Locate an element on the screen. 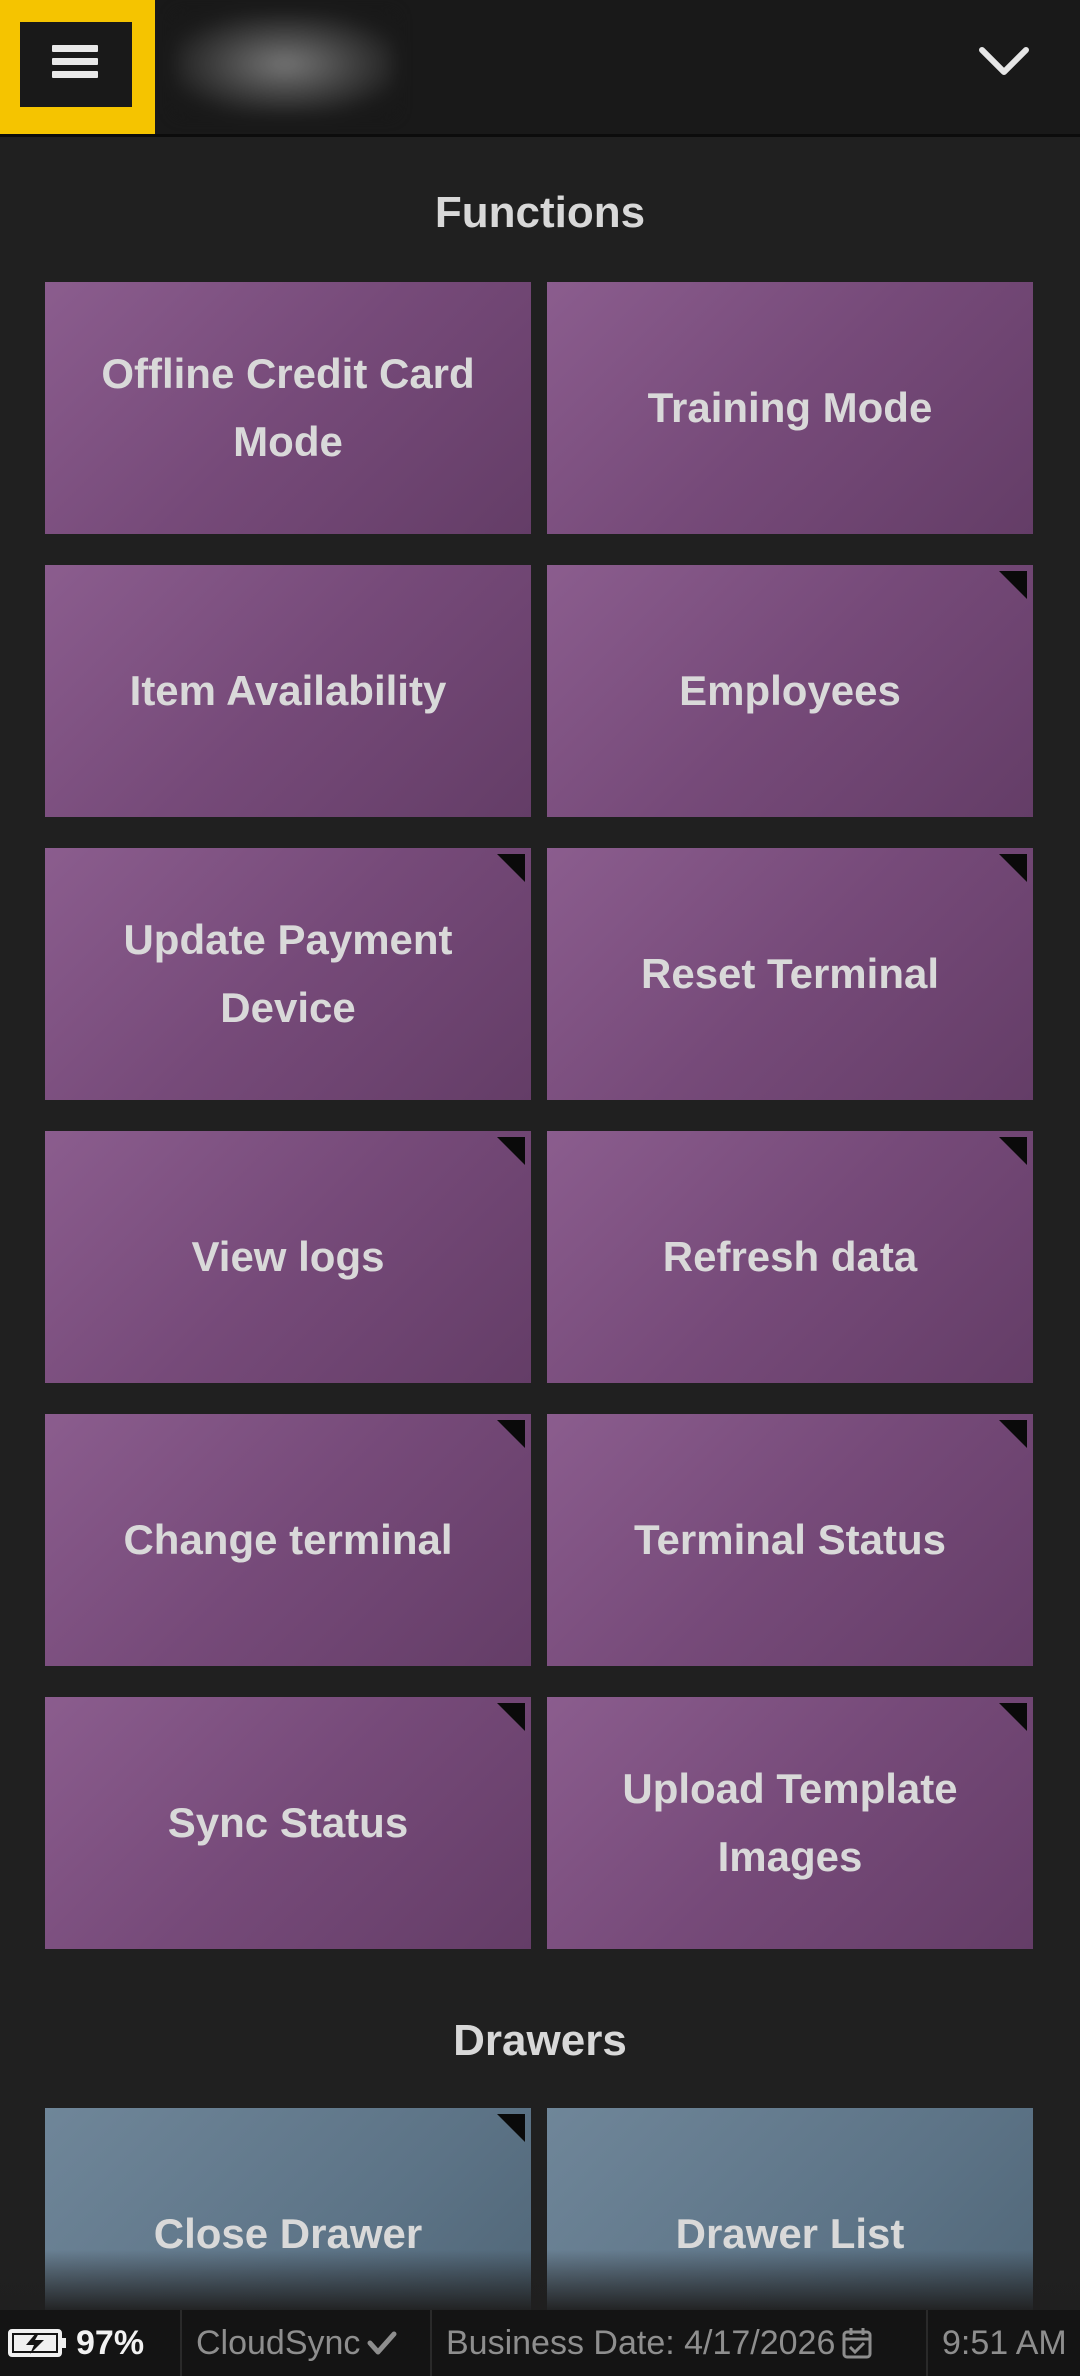 Image resolution: width=1080 pixels, height=2376 pixels. cloud-sync-status: CloudSync is located at coordinates (307, 2343).